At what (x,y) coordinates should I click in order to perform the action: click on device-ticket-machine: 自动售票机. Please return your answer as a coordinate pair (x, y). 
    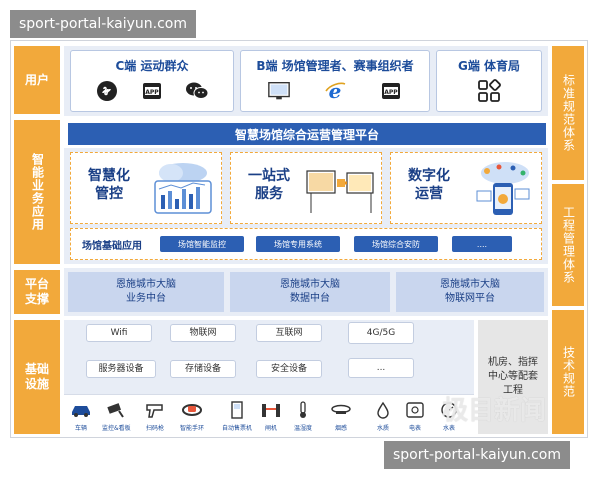
    Looking at the image, I should click on (237, 416).